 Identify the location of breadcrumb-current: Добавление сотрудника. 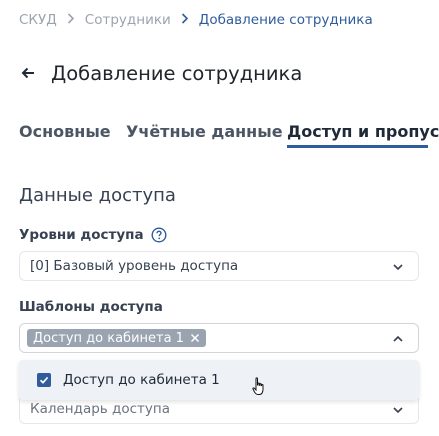
(285, 20).